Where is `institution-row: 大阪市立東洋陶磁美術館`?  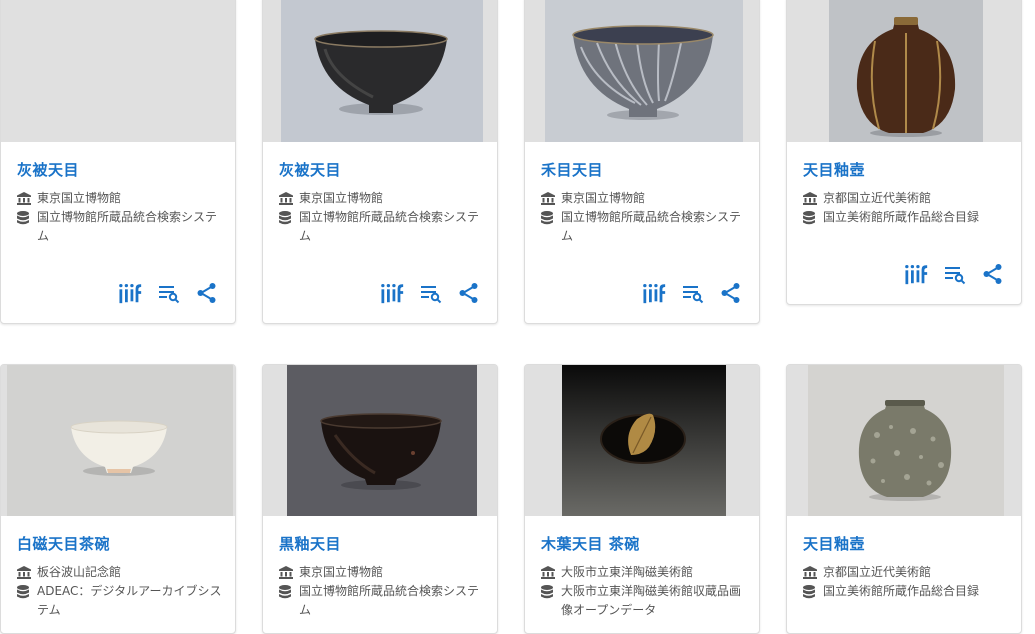 institution-row: 大阪市立東洋陶磁美術館 is located at coordinates (644, 572).